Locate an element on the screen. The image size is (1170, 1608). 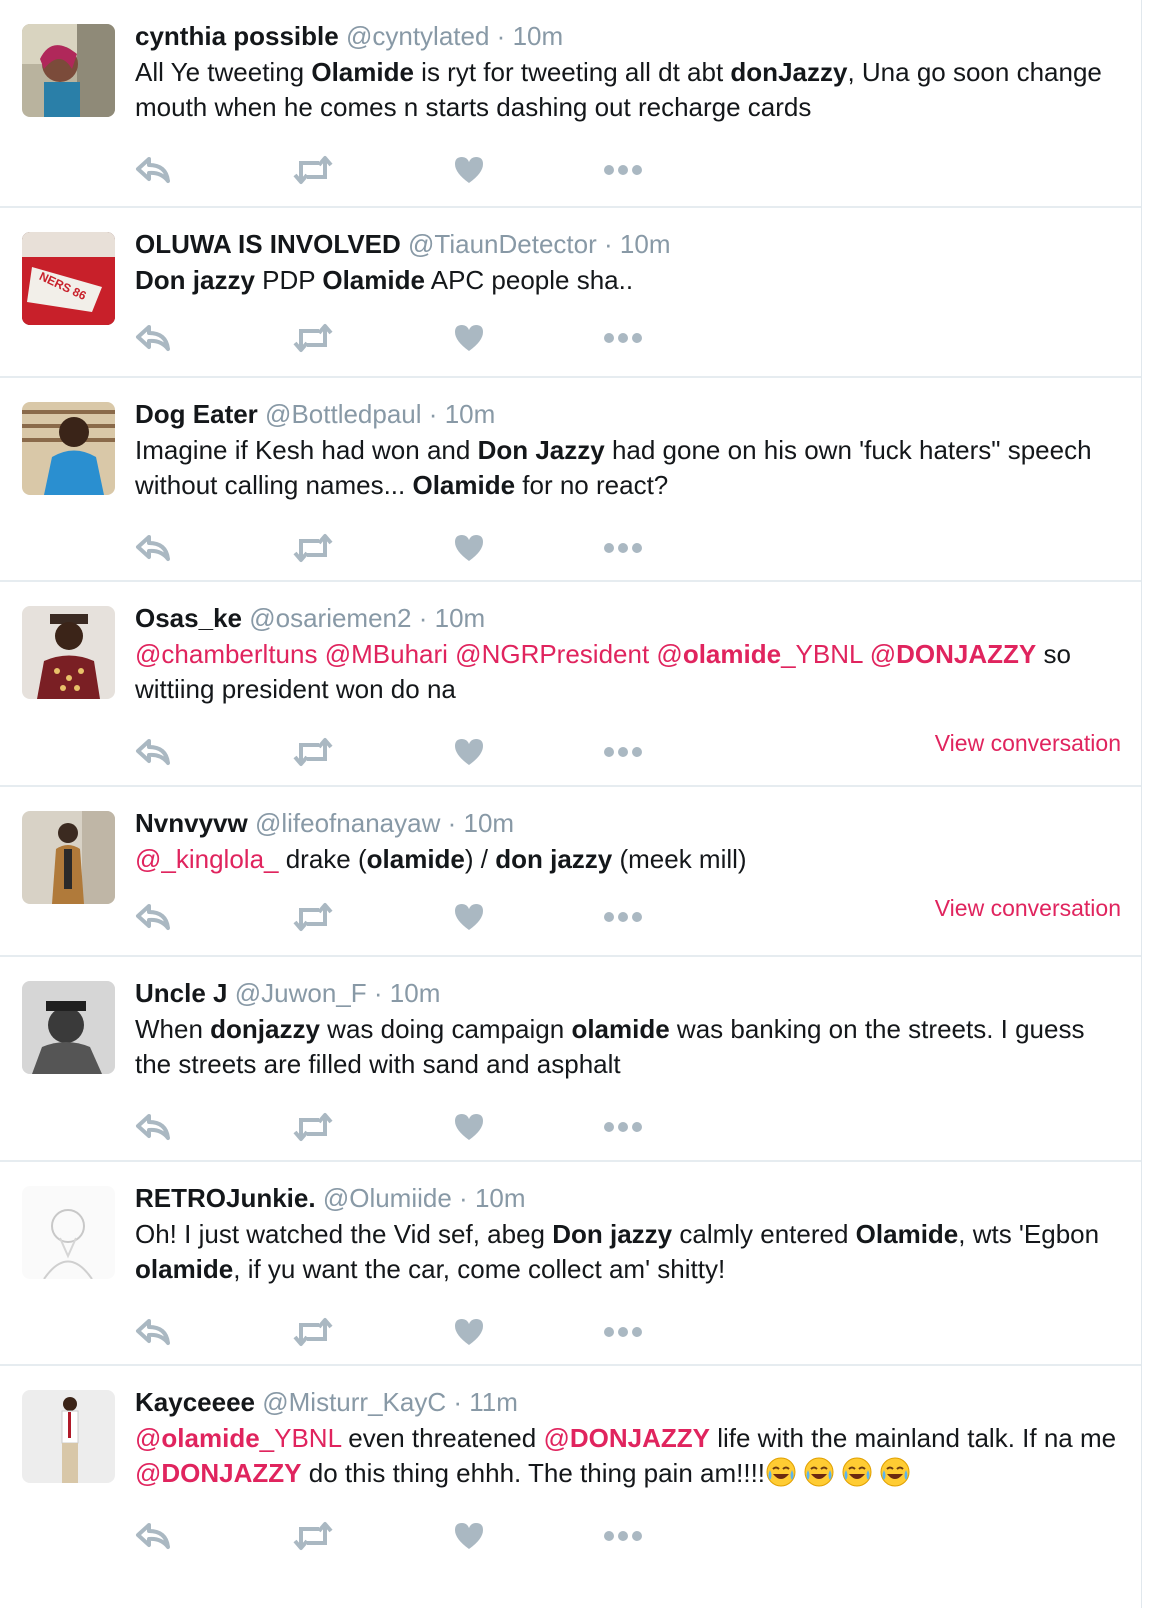
user-handle: @Bottledpaul is located at coordinates (343, 414).